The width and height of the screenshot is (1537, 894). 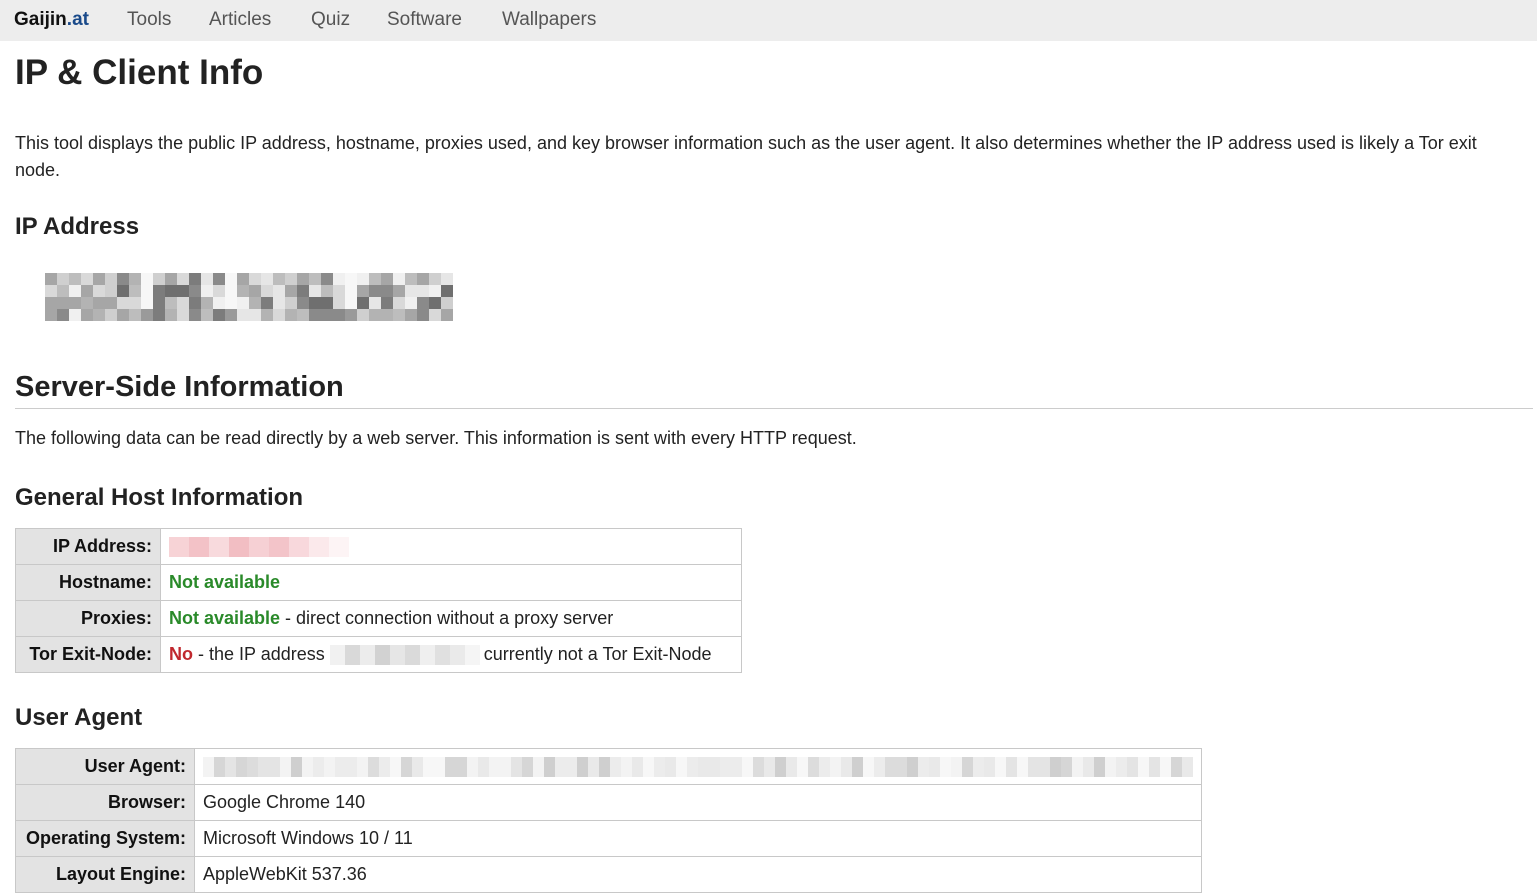 What do you see at coordinates (424, 20) in the screenshot?
I see `nav-item-software: Software` at bounding box center [424, 20].